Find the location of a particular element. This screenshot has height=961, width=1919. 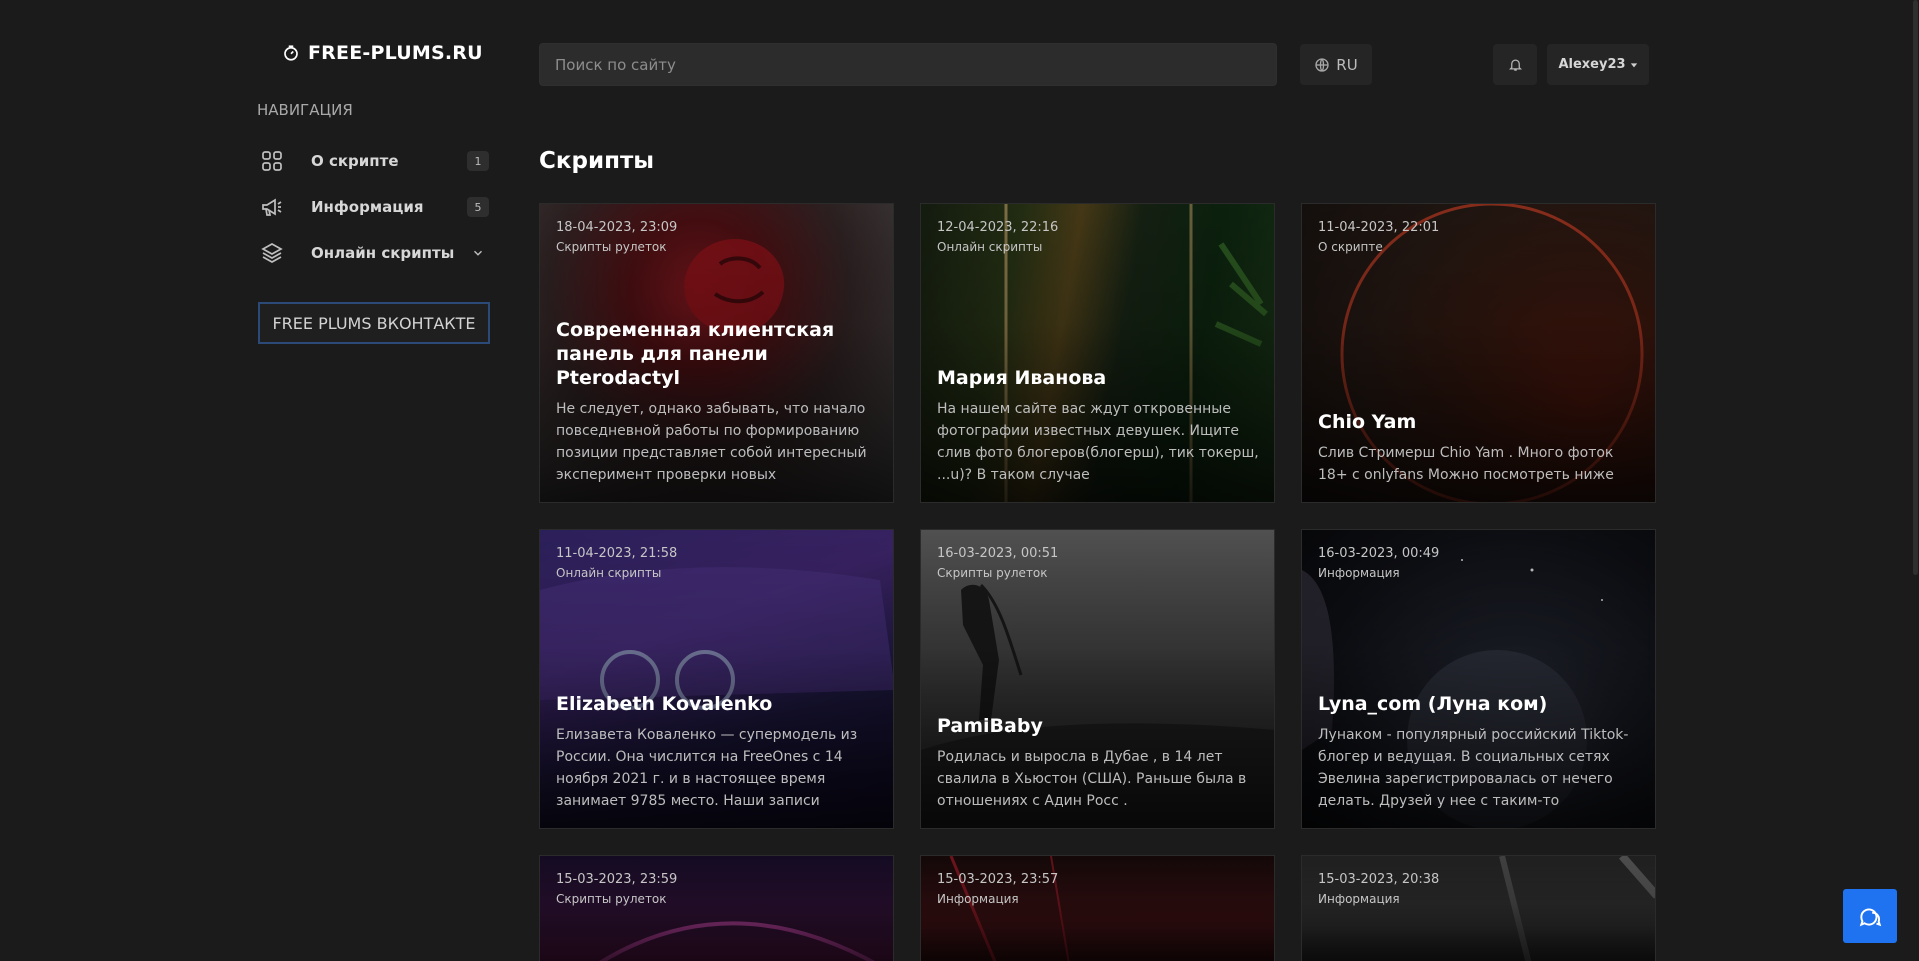

chat-icon is located at coordinates (1870, 917).